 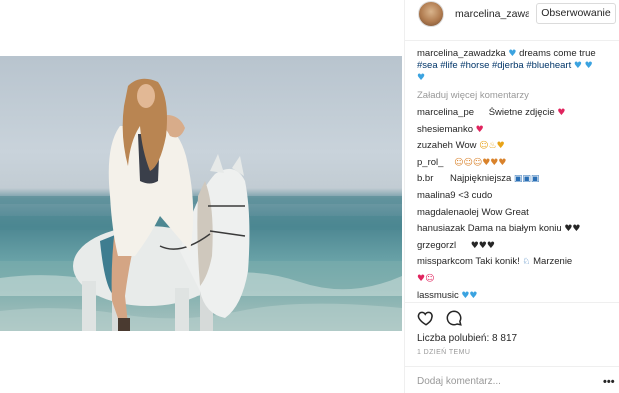 I want to click on comment-text: Najpiękniejsza, so click(x=481, y=179).